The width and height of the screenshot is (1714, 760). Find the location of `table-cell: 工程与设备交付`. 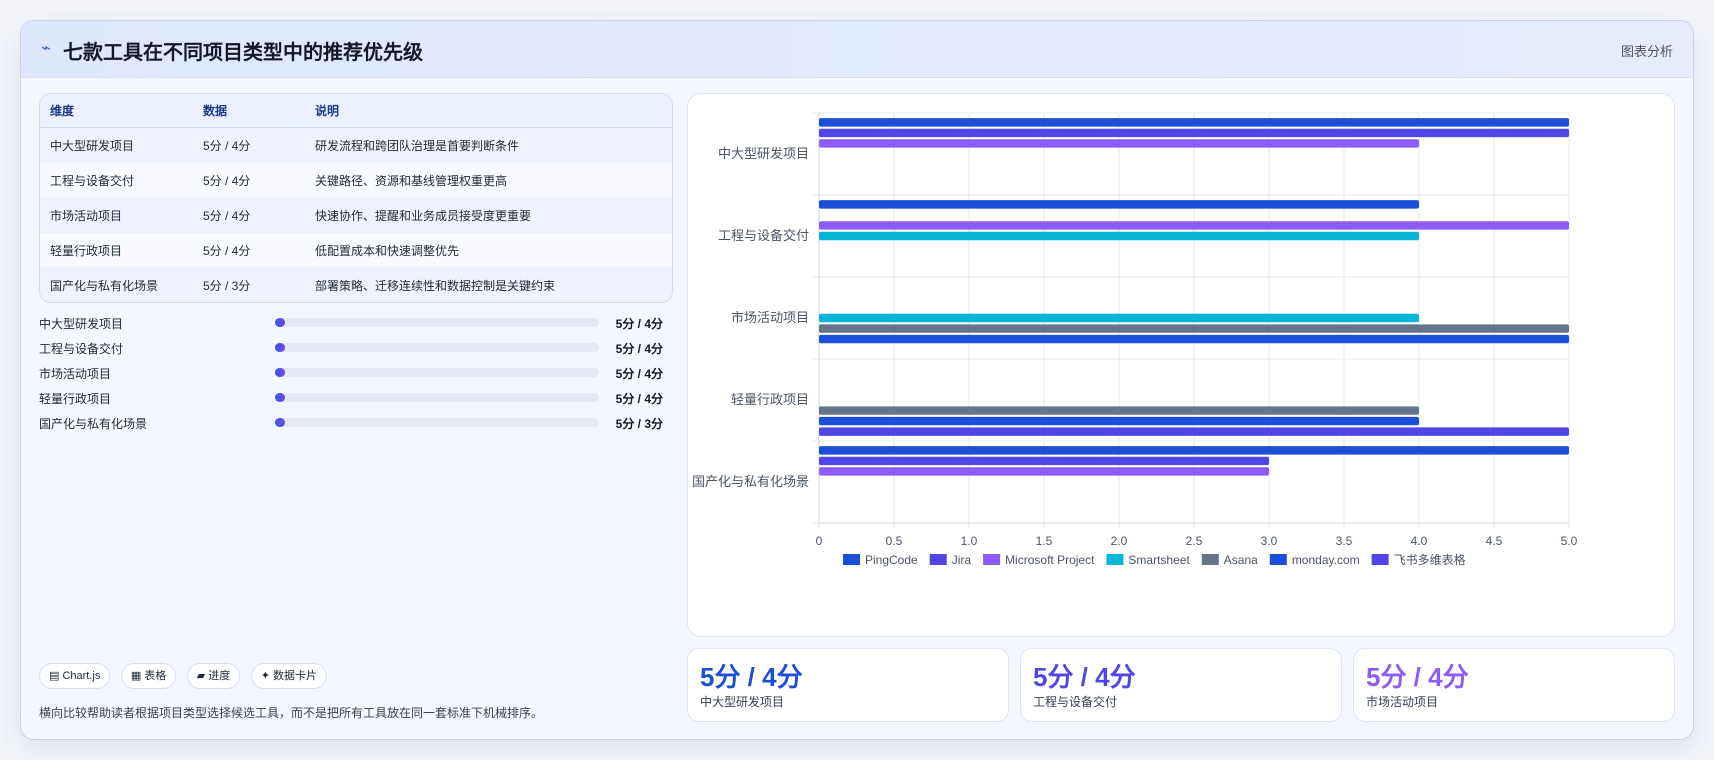

table-cell: 工程与设备交付 is located at coordinates (116, 180).